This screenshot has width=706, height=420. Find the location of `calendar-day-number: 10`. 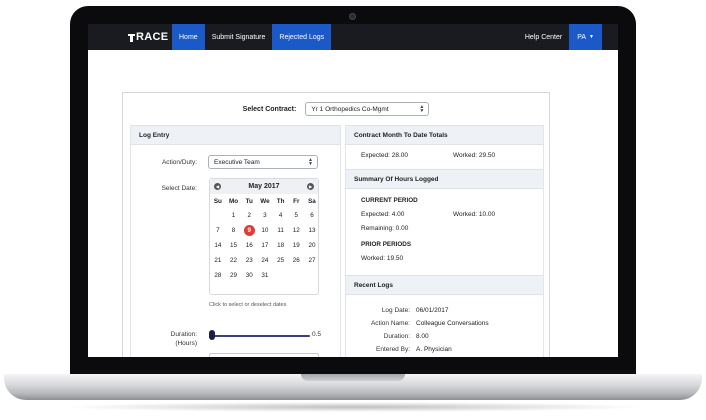

calendar-day-number: 10 is located at coordinates (265, 230).